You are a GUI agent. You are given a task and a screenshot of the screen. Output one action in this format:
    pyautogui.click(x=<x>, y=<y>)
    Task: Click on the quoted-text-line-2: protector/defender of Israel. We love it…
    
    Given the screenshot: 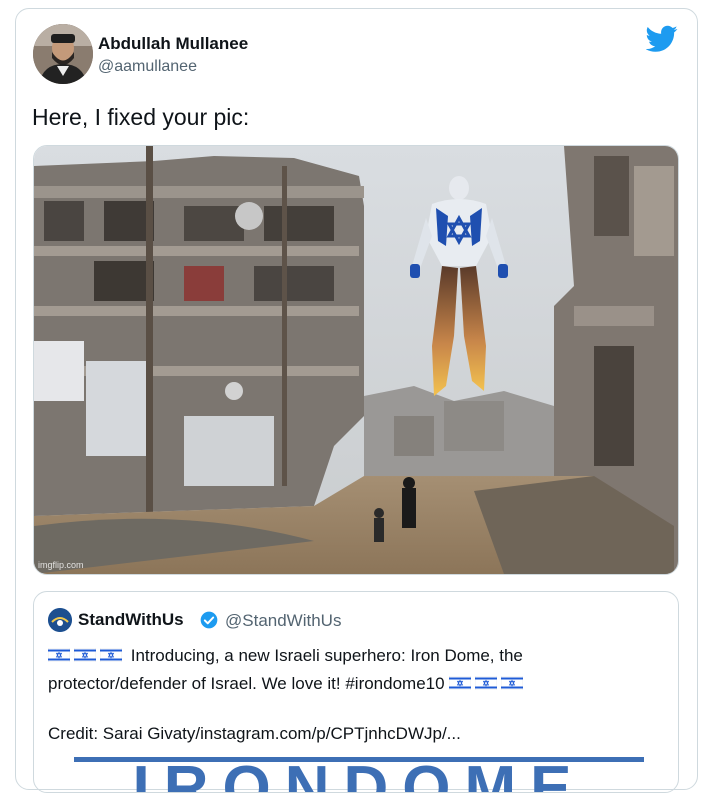 What is the action you would take?
    pyautogui.click(x=287, y=684)
    